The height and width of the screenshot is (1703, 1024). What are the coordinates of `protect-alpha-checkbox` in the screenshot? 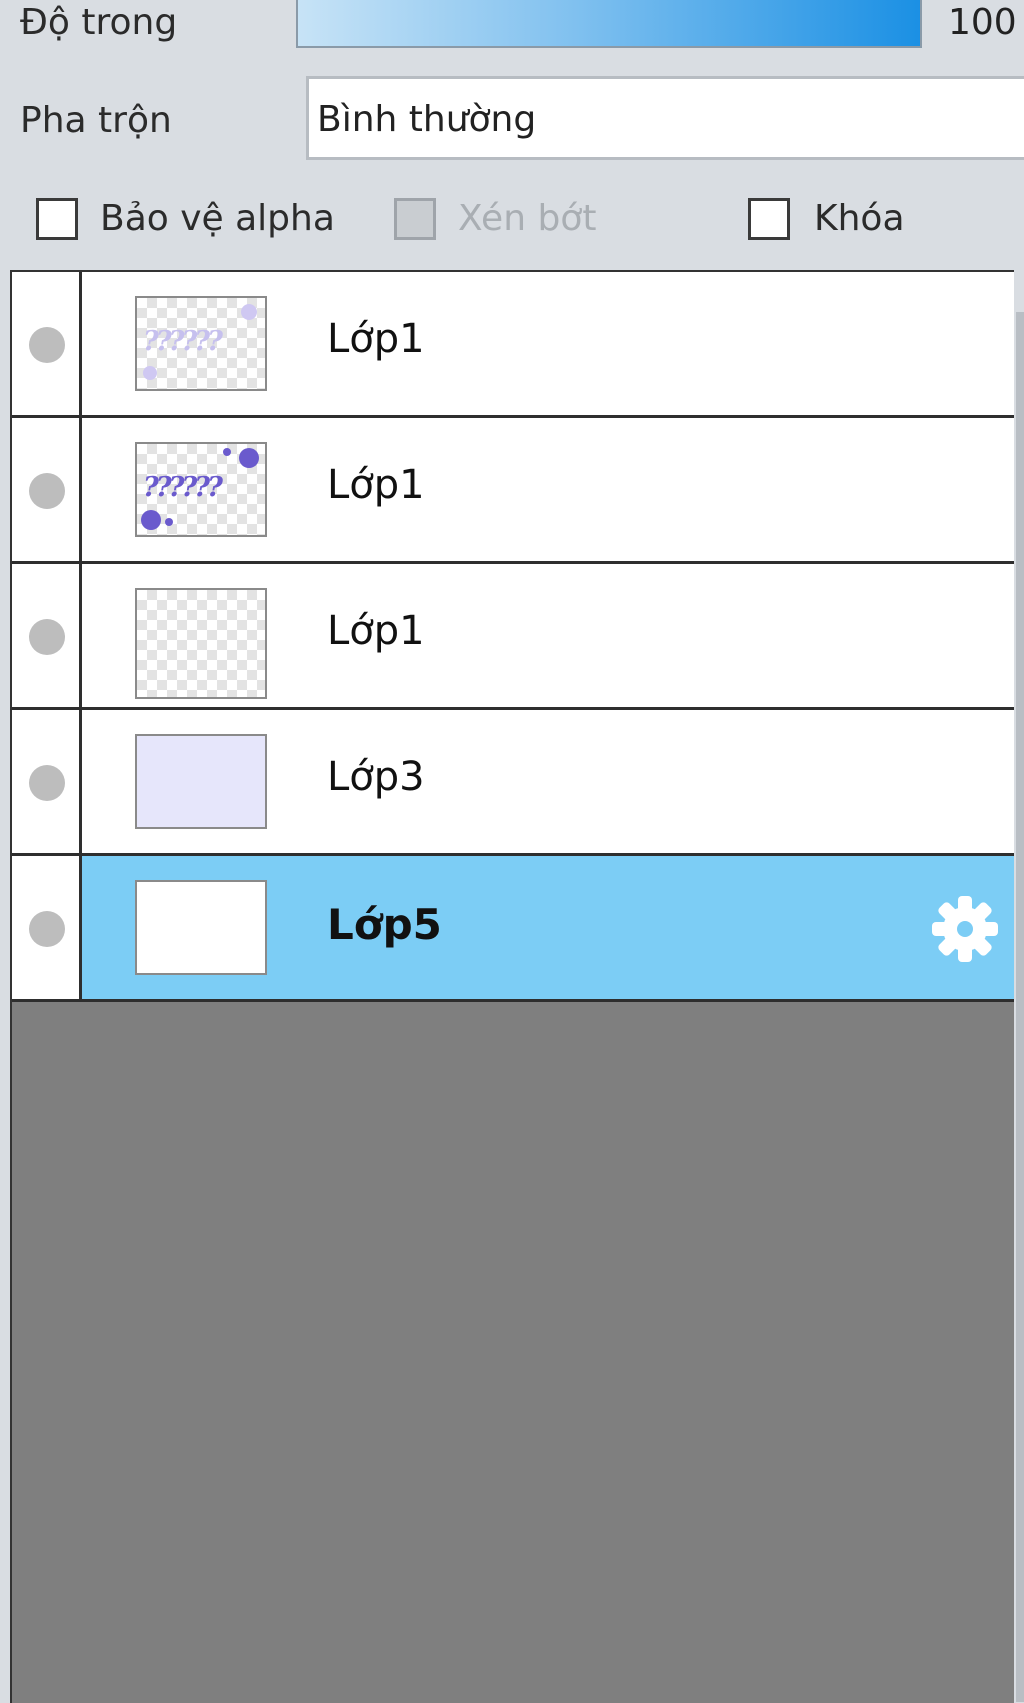 It's located at (57, 219).